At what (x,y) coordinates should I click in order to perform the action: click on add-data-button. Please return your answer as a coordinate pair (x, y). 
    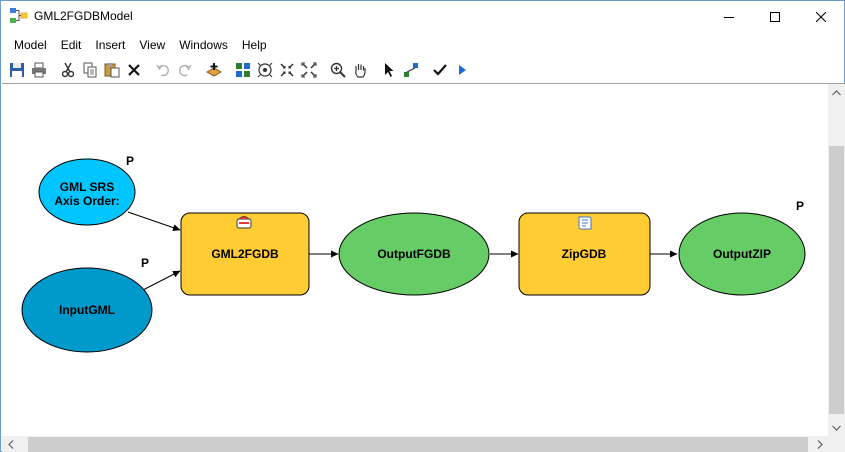
    Looking at the image, I should click on (214, 70).